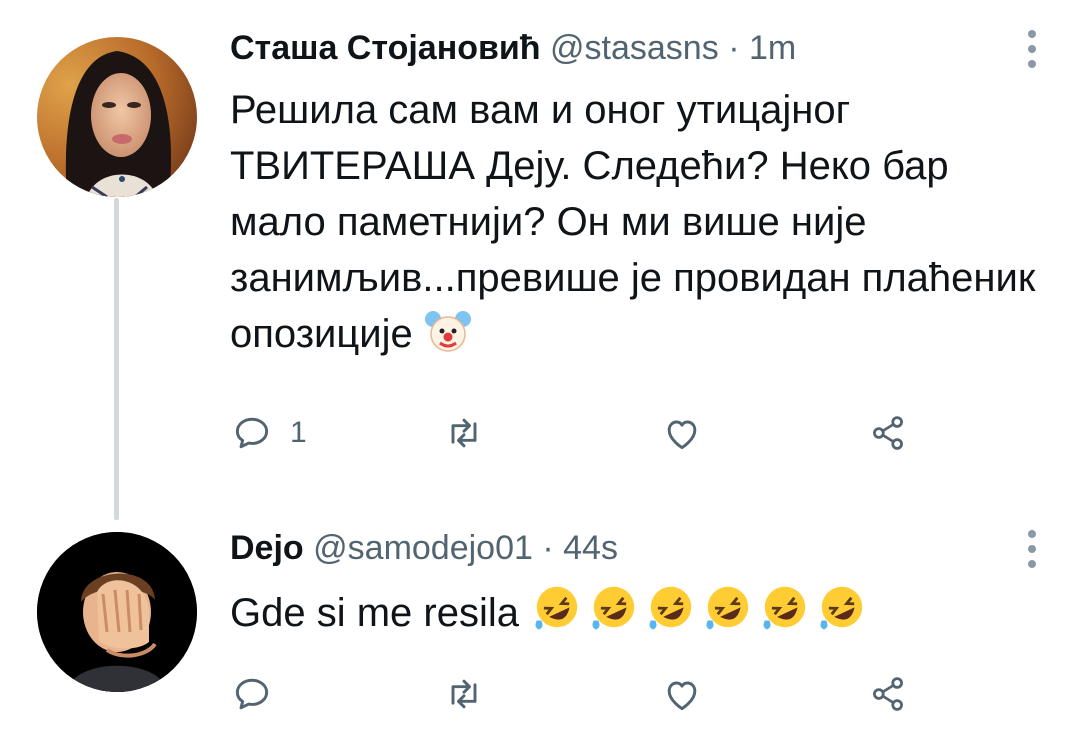 The height and width of the screenshot is (753, 1080). What do you see at coordinates (298, 432) in the screenshot?
I see `reply-count: 1` at bounding box center [298, 432].